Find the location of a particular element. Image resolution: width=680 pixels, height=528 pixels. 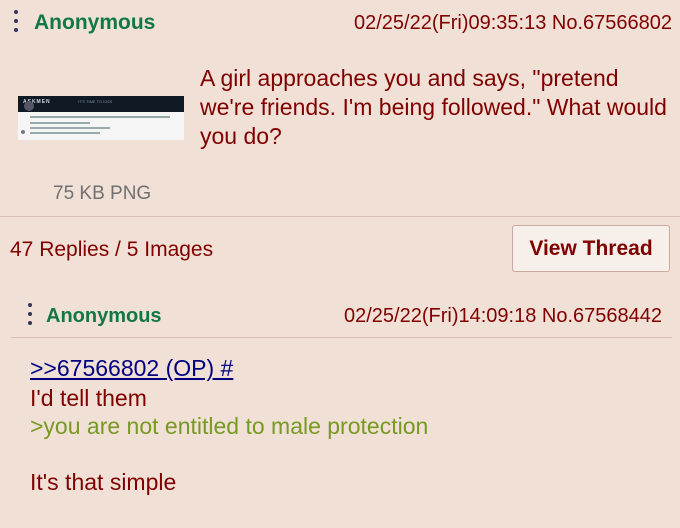

file-info: 75 KB PNG is located at coordinates (102, 193).